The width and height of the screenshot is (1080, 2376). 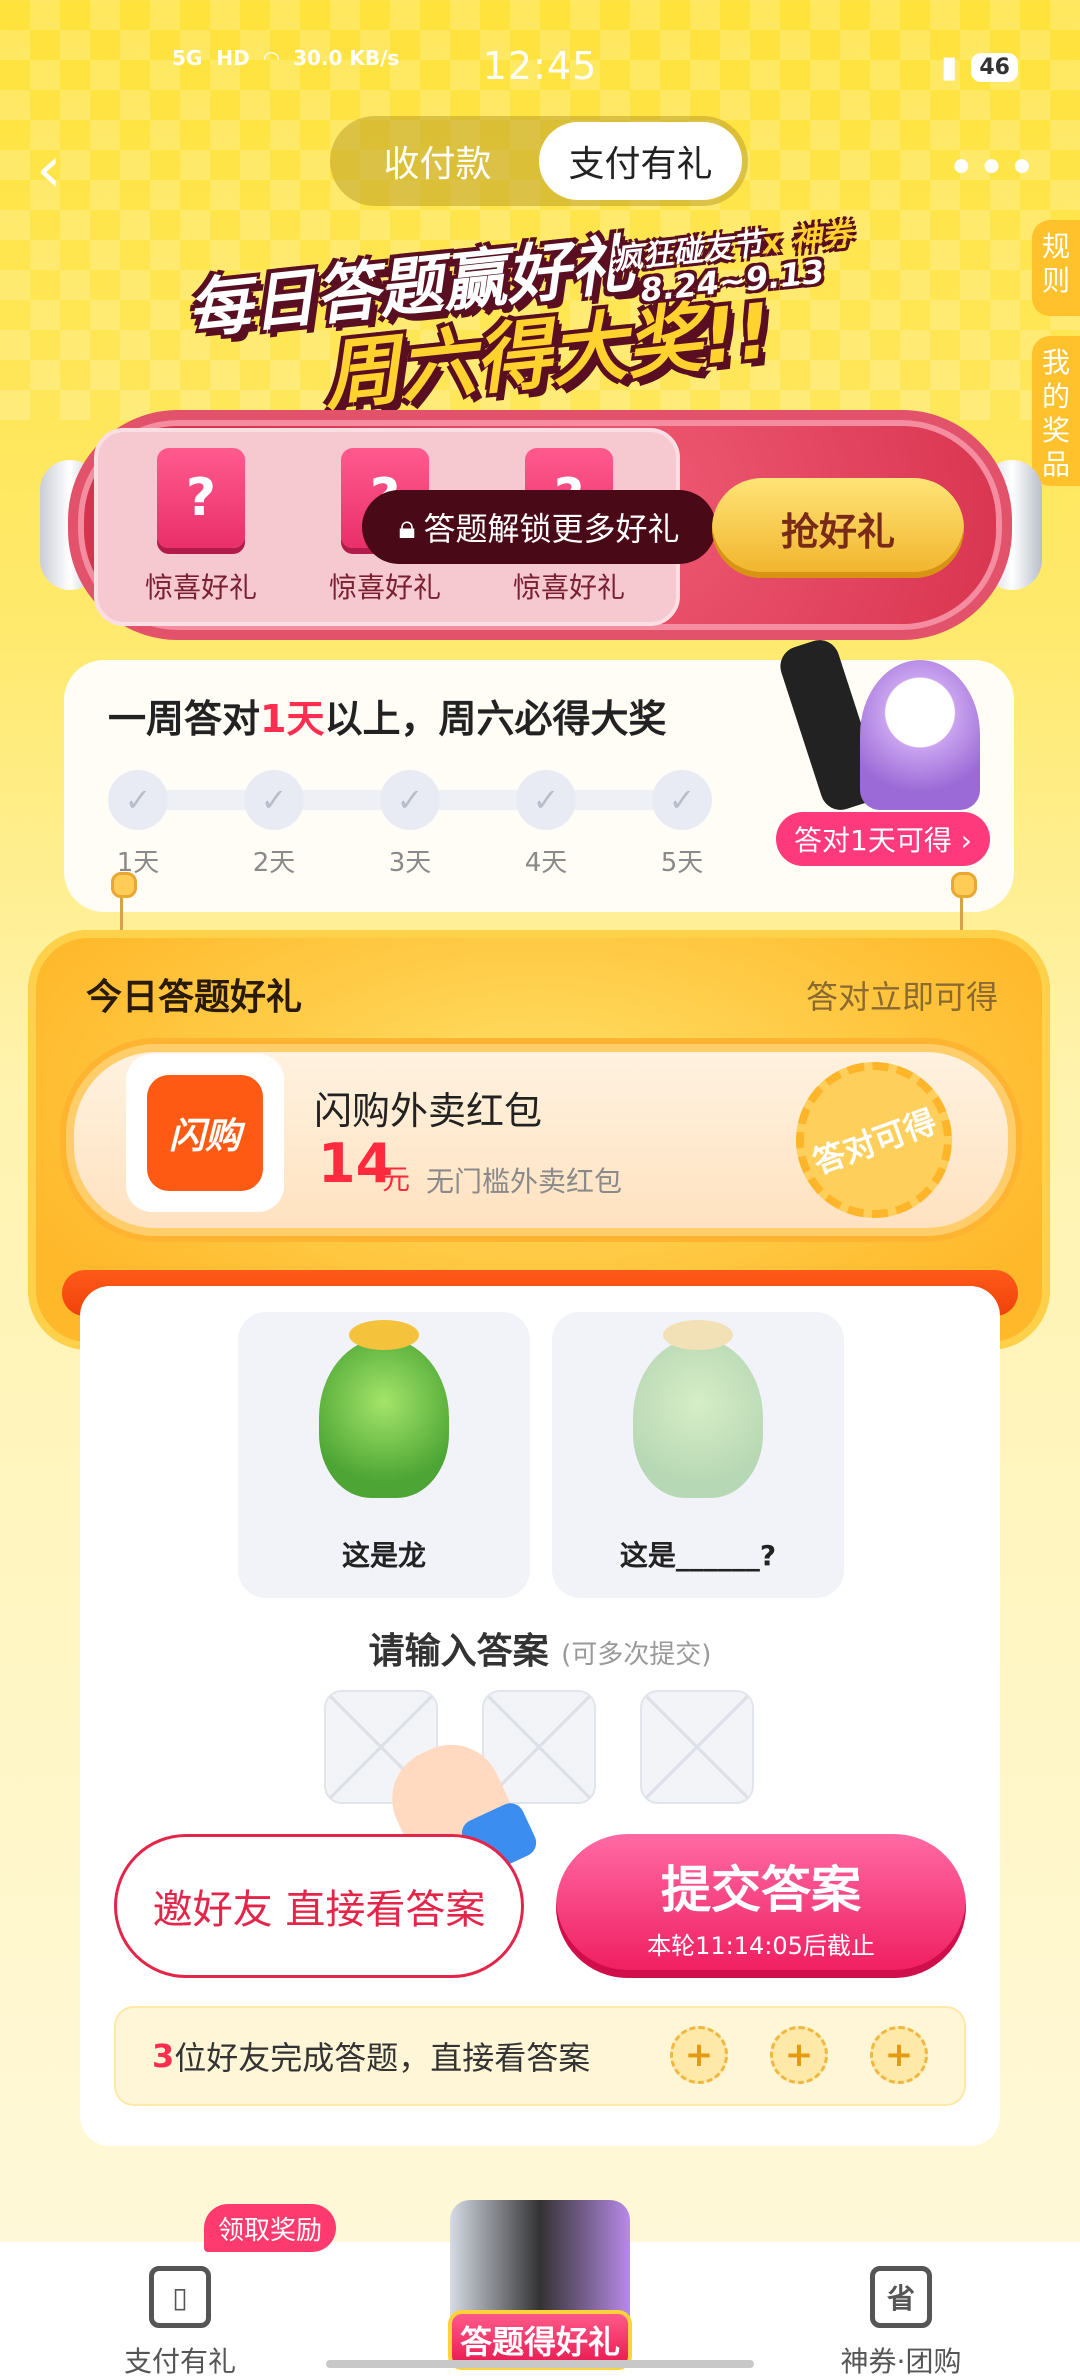 What do you see at coordinates (495, 719) in the screenshot?
I see `week-title-post: 以上，周六必得大奖` at bounding box center [495, 719].